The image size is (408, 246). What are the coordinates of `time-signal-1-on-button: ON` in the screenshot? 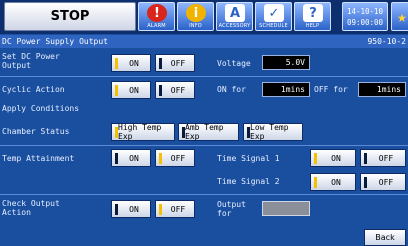 It's located at (333, 158).